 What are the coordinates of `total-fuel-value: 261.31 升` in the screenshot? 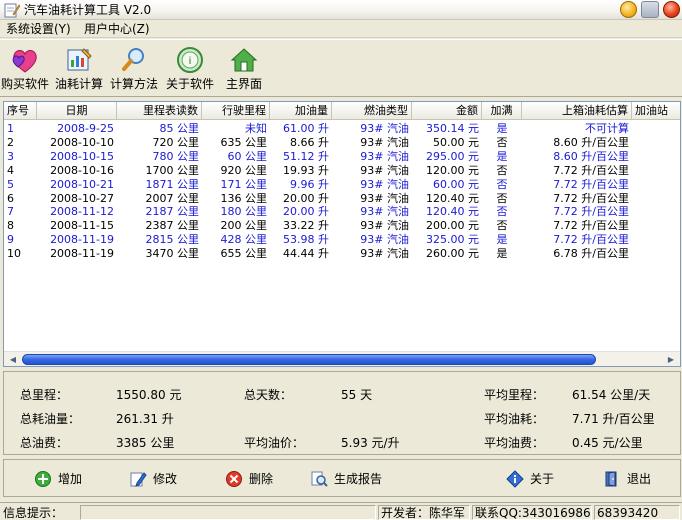 It's located at (145, 419).